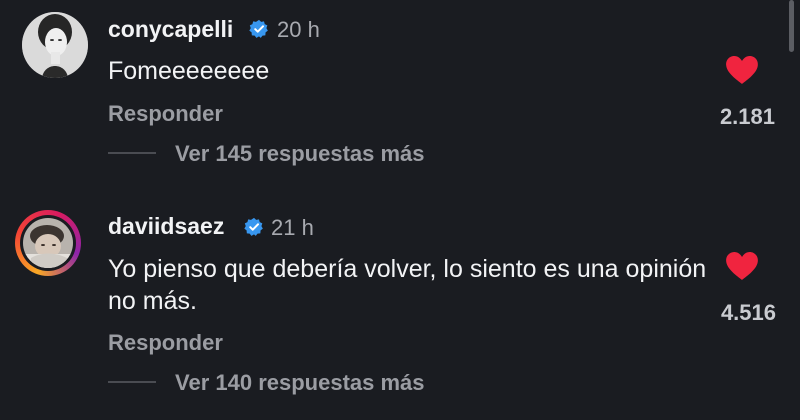  I want to click on comment-time: 21 h, so click(292, 227).